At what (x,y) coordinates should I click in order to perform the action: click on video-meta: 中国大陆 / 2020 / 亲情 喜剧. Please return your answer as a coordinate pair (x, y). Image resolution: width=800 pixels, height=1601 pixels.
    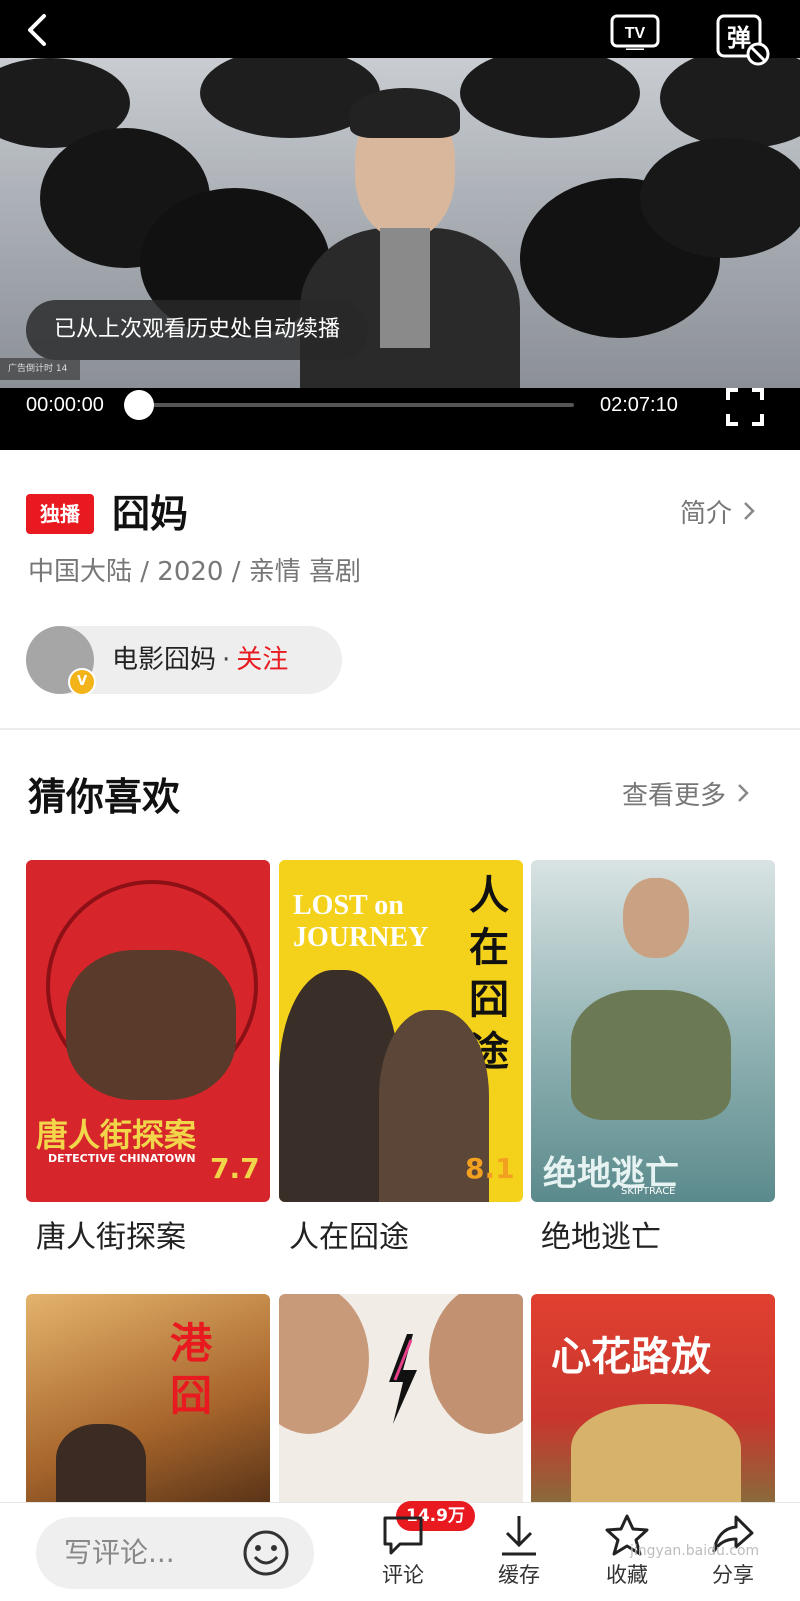
    Looking at the image, I should click on (195, 572).